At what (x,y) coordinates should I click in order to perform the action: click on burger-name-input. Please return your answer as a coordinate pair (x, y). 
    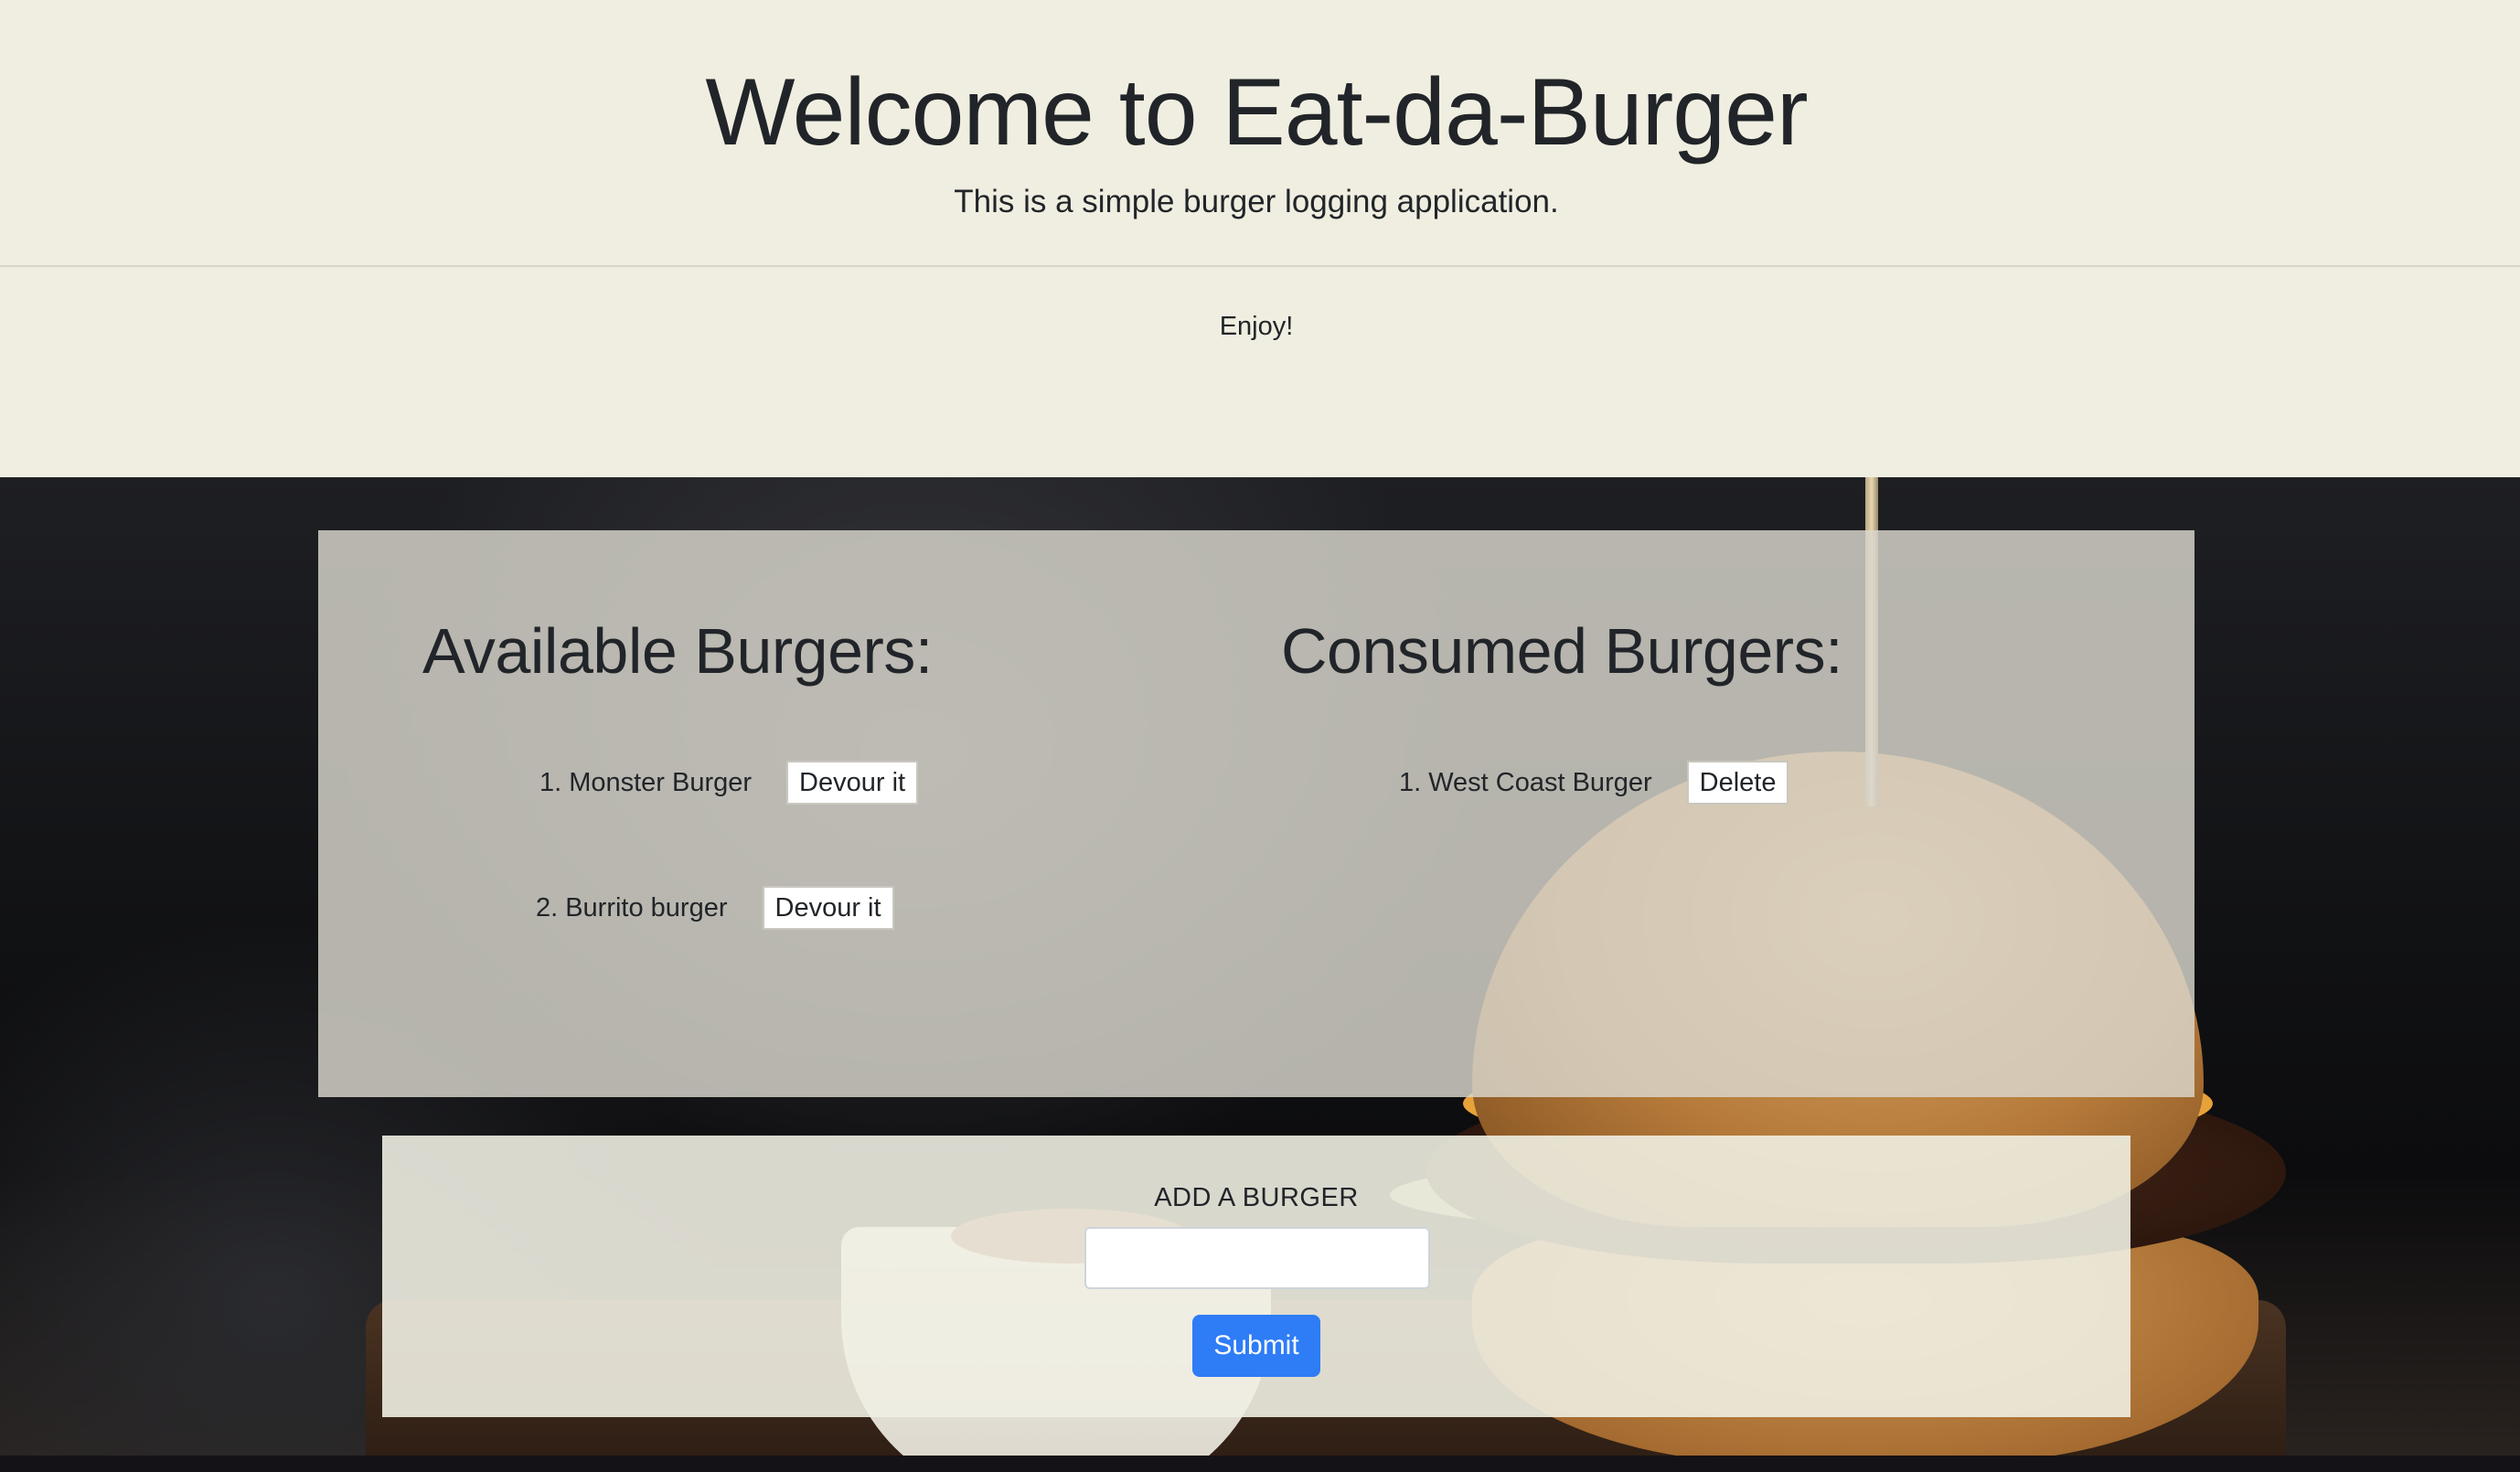
    Looking at the image, I should click on (1257, 1258).